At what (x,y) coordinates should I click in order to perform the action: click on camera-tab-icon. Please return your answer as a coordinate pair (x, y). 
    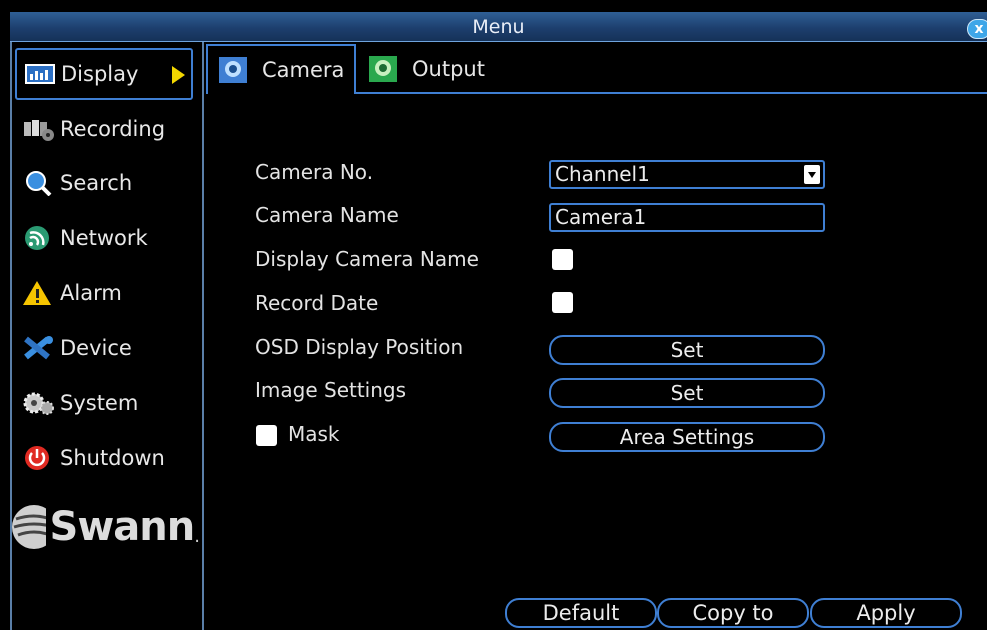
    Looking at the image, I should click on (233, 70).